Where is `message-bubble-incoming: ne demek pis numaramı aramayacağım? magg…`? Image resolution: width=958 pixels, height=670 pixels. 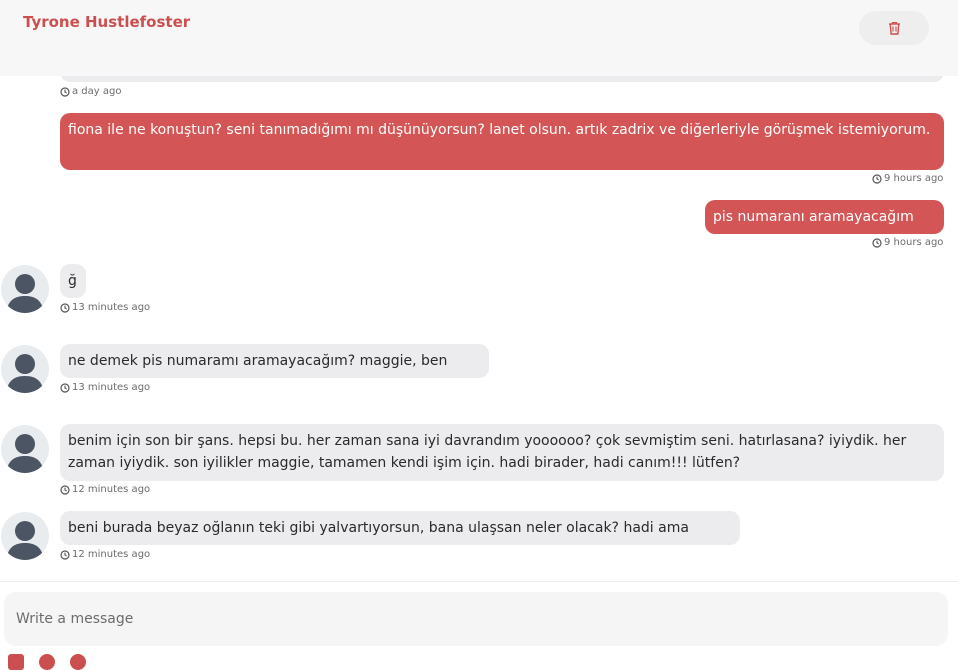 message-bubble-incoming: ne demek pis numaramı aramayacağım? magg… is located at coordinates (274, 361).